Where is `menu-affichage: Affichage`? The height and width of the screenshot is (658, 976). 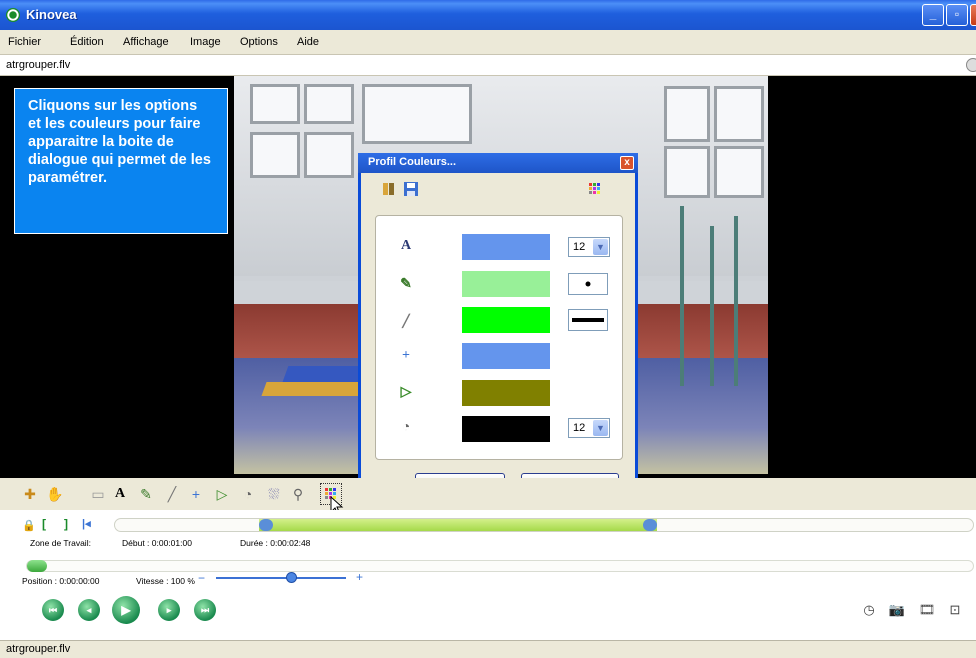
menu-affichage: Affichage is located at coordinates (146, 42).